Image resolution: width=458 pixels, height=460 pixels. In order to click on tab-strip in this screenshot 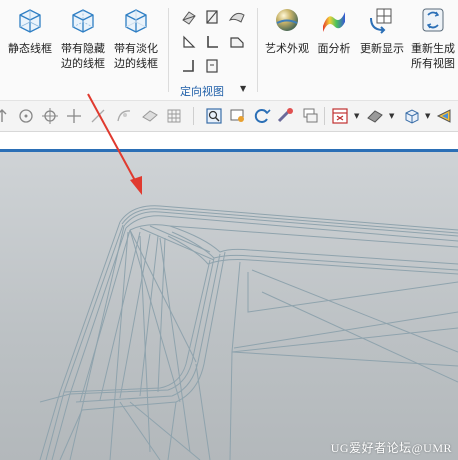, I will do `click(229, 140)`.